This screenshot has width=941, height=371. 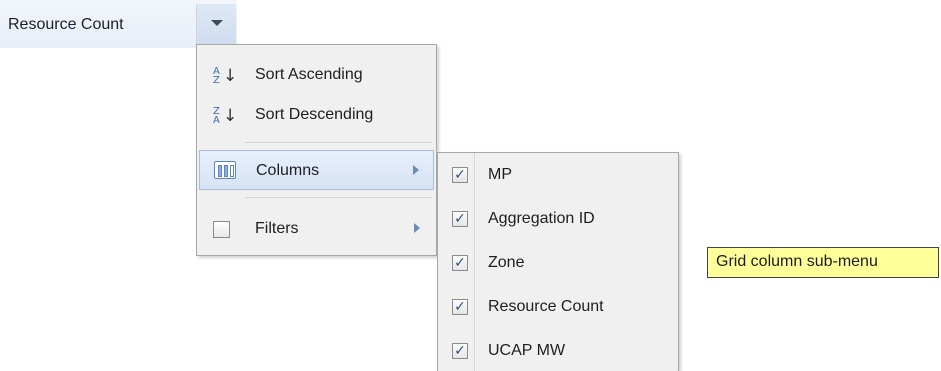 I want to click on column-toggle-label: UCAP MW, so click(x=527, y=350).